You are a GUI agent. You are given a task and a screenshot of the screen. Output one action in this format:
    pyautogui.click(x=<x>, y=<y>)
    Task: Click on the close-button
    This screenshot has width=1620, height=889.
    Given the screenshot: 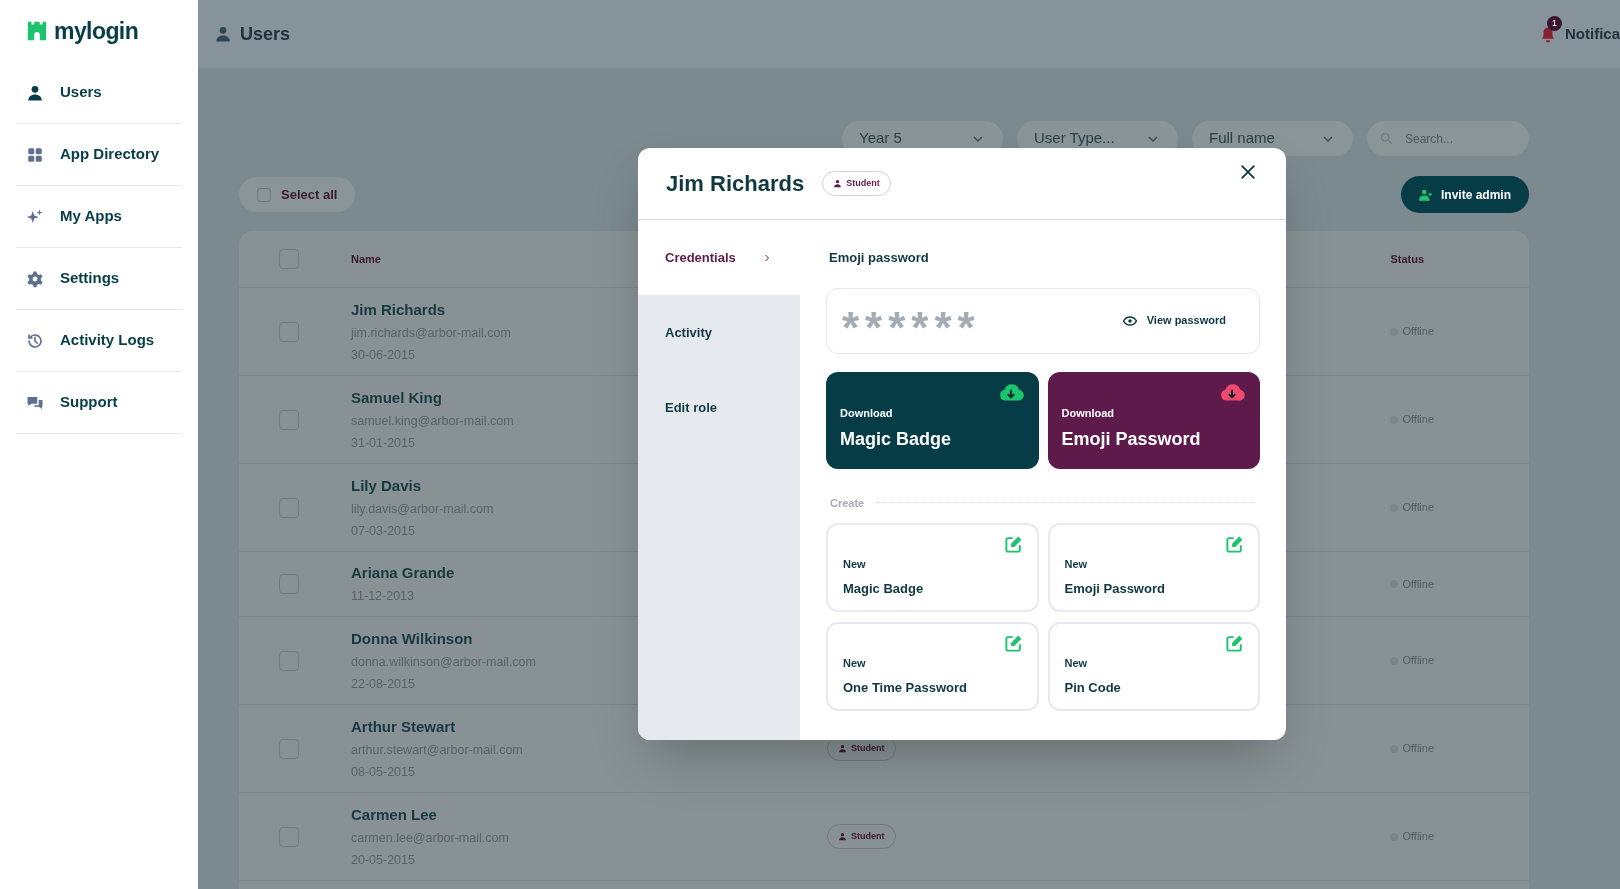 What is the action you would take?
    pyautogui.click(x=1248, y=172)
    